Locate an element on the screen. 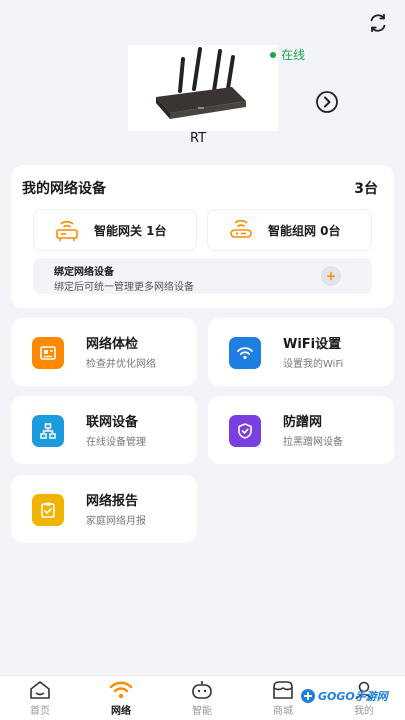 Image resolution: width=405 pixels, height=720 pixels. gateway-button: 智能网关 1台 is located at coordinates (115, 230).